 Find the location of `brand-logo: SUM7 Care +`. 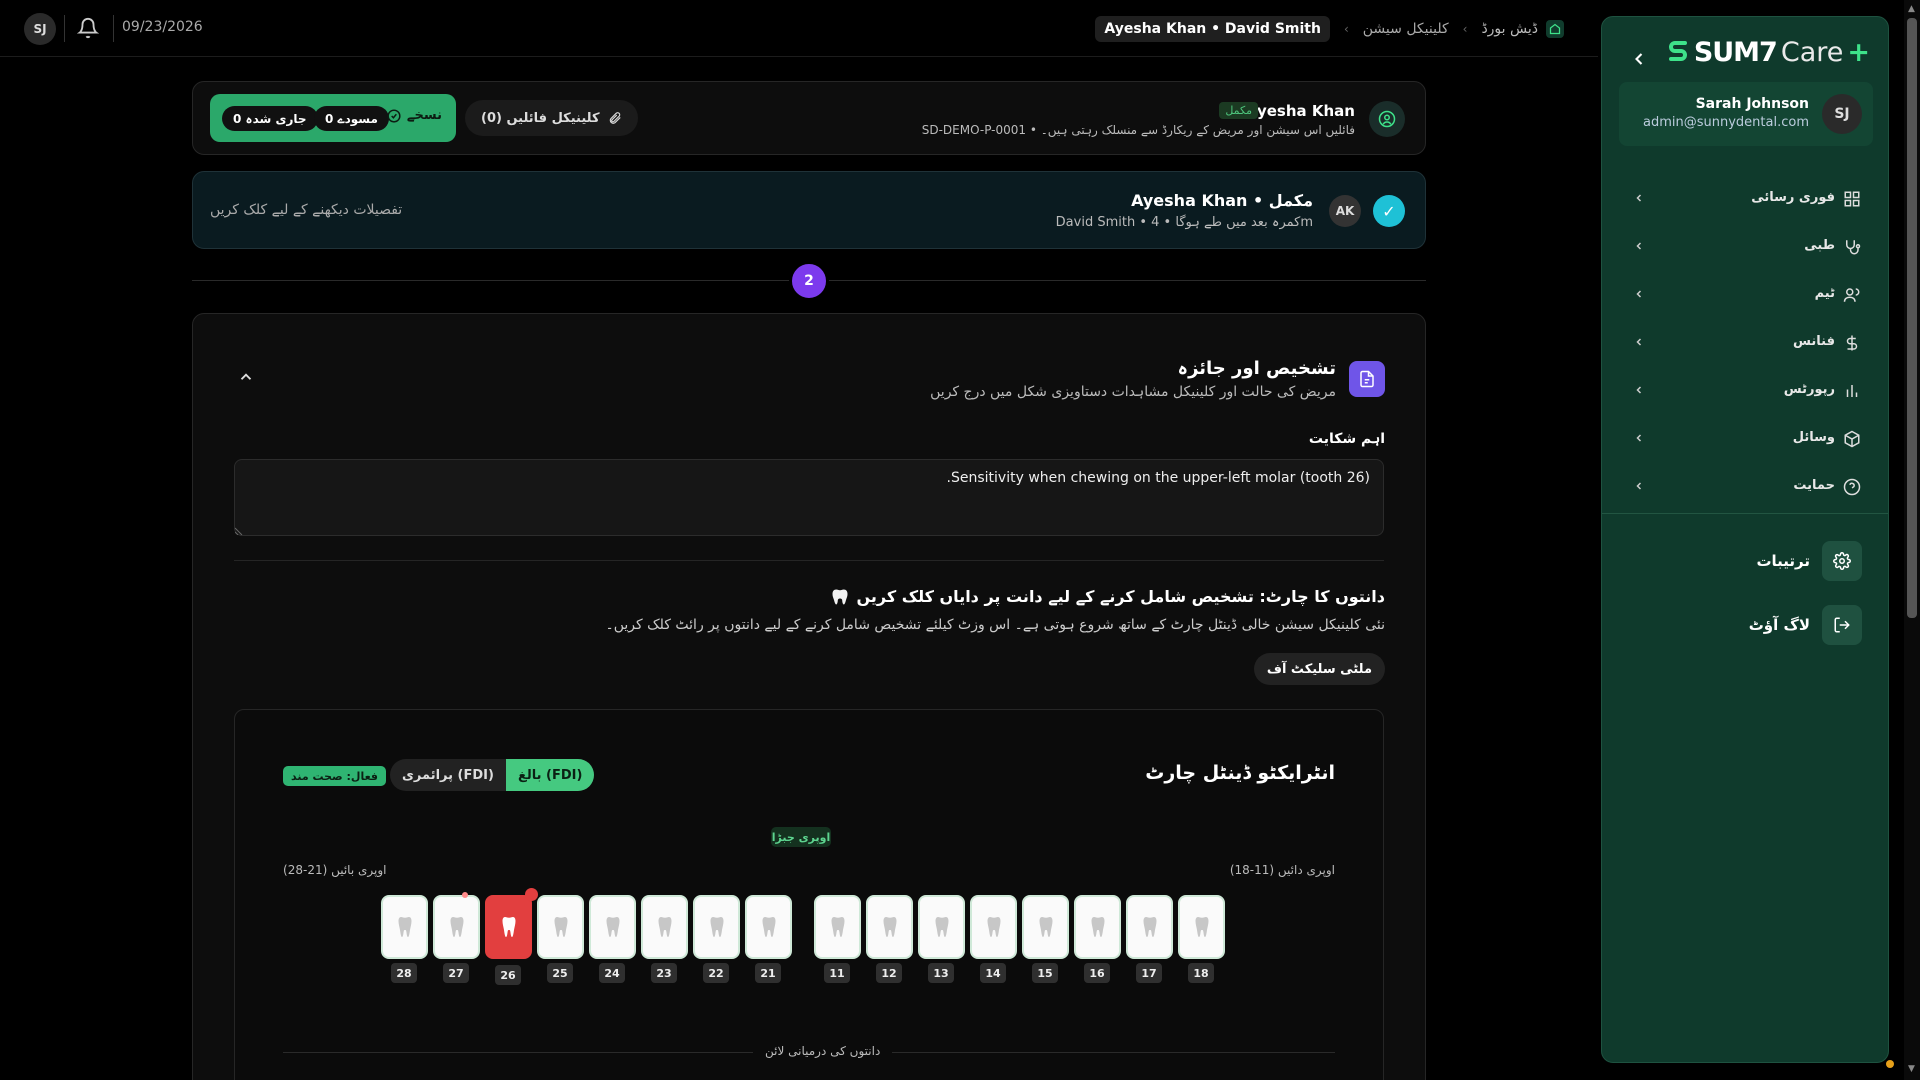

brand-logo: SUM7 Care + is located at coordinates (1768, 52).